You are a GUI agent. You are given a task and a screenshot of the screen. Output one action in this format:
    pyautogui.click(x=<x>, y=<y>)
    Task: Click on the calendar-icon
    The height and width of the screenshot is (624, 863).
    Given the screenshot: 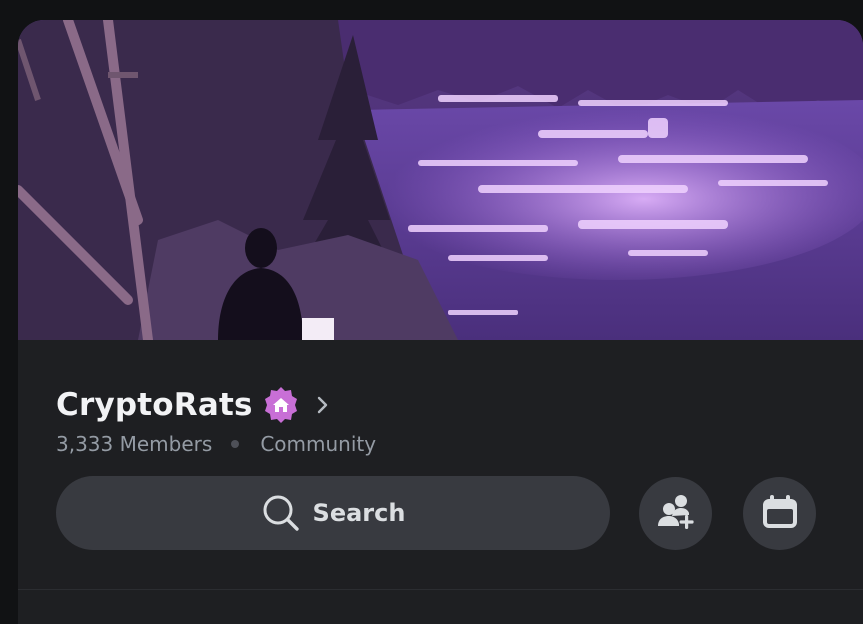 What is the action you would take?
    pyautogui.click(x=780, y=514)
    